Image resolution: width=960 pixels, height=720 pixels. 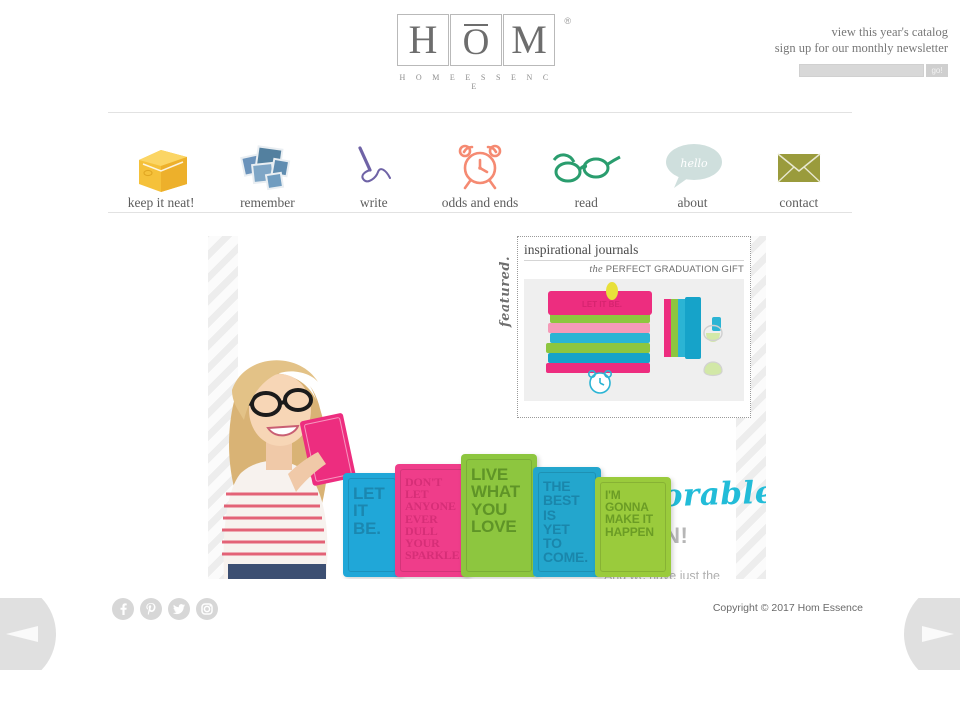 What do you see at coordinates (267, 202) in the screenshot?
I see `nav-label-remember: remember` at bounding box center [267, 202].